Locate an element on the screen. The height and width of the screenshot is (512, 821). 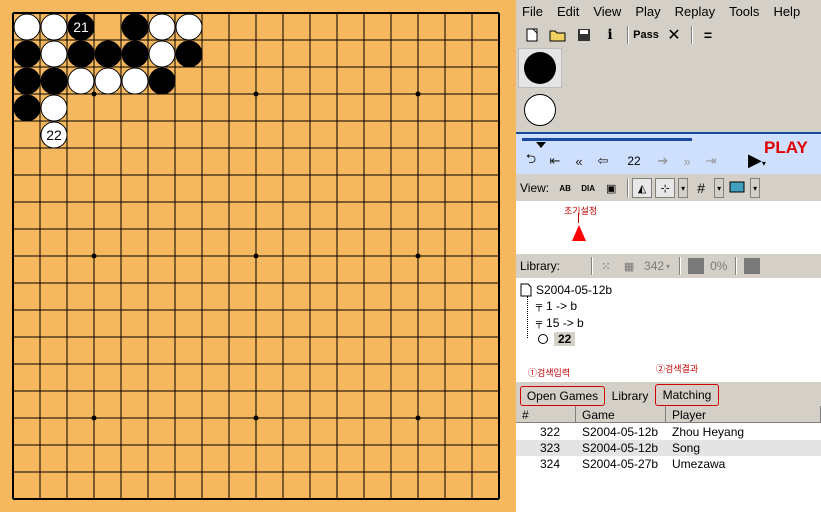
branch-label: 1 -> b is located at coordinates (562, 306).